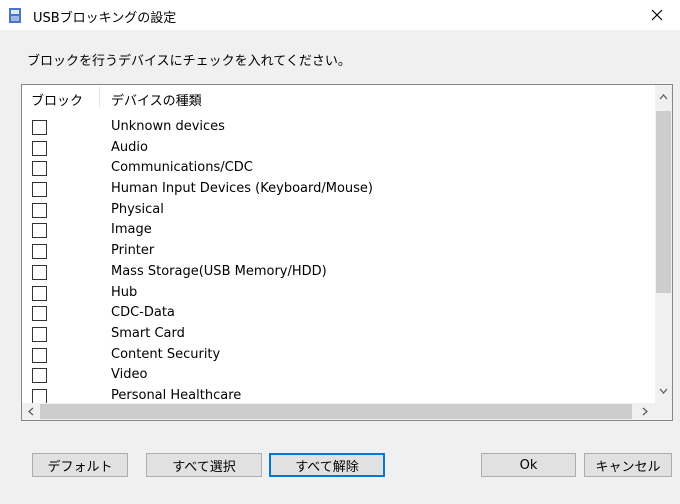 The width and height of the screenshot is (680, 504). What do you see at coordinates (99, 97) in the screenshot?
I see `header-divider` at bounding box center [99, 97].